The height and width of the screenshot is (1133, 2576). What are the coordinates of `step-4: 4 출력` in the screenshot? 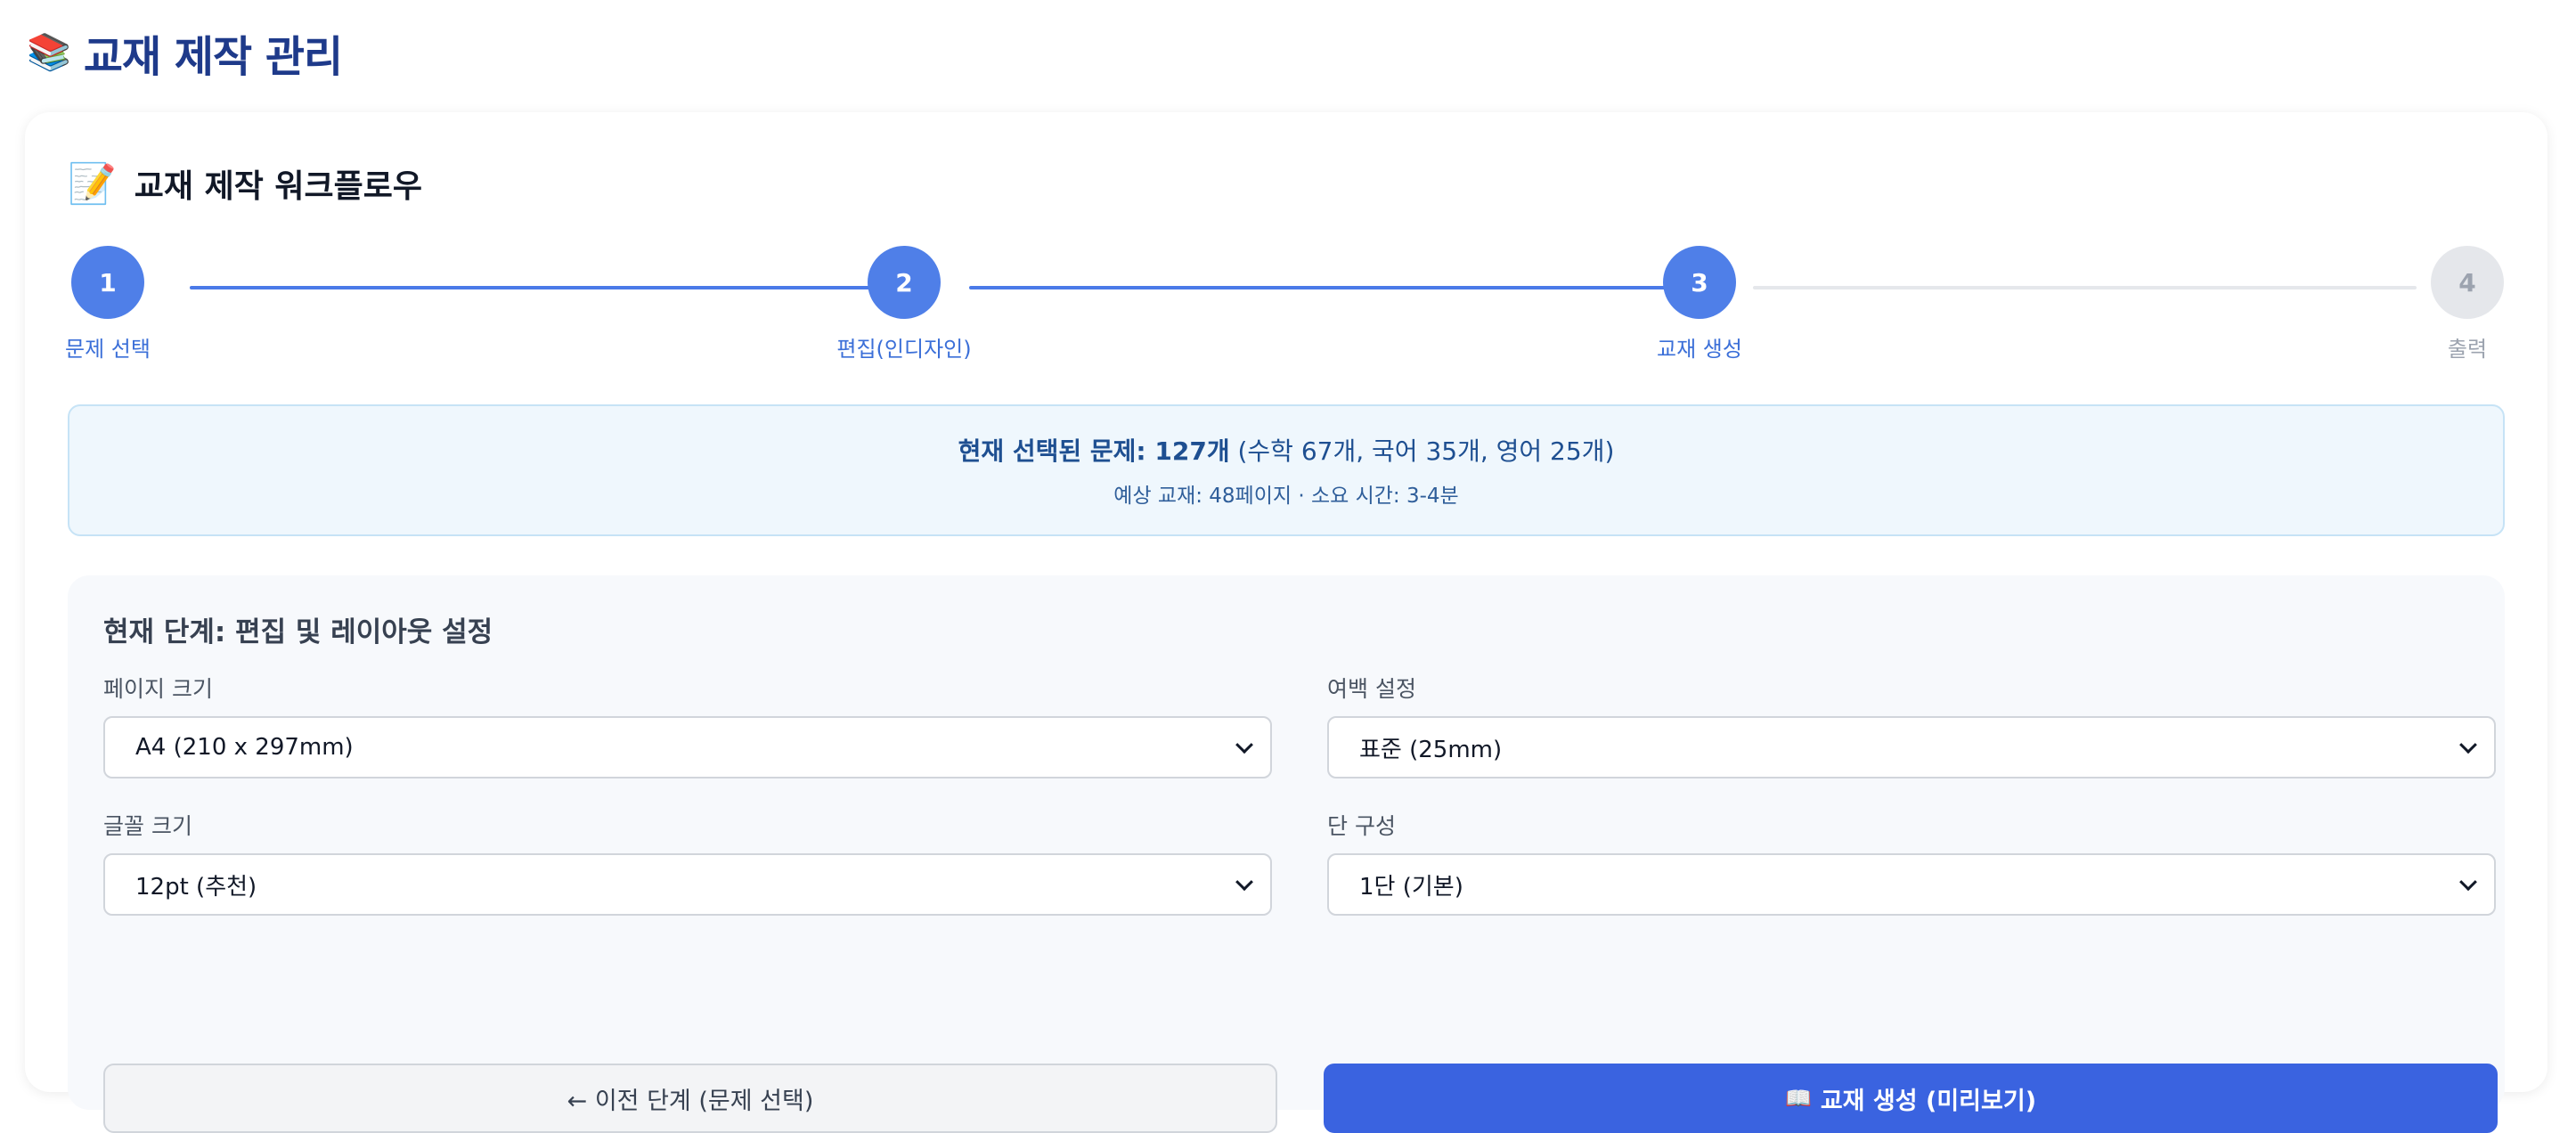 It's located at (2467, 304).